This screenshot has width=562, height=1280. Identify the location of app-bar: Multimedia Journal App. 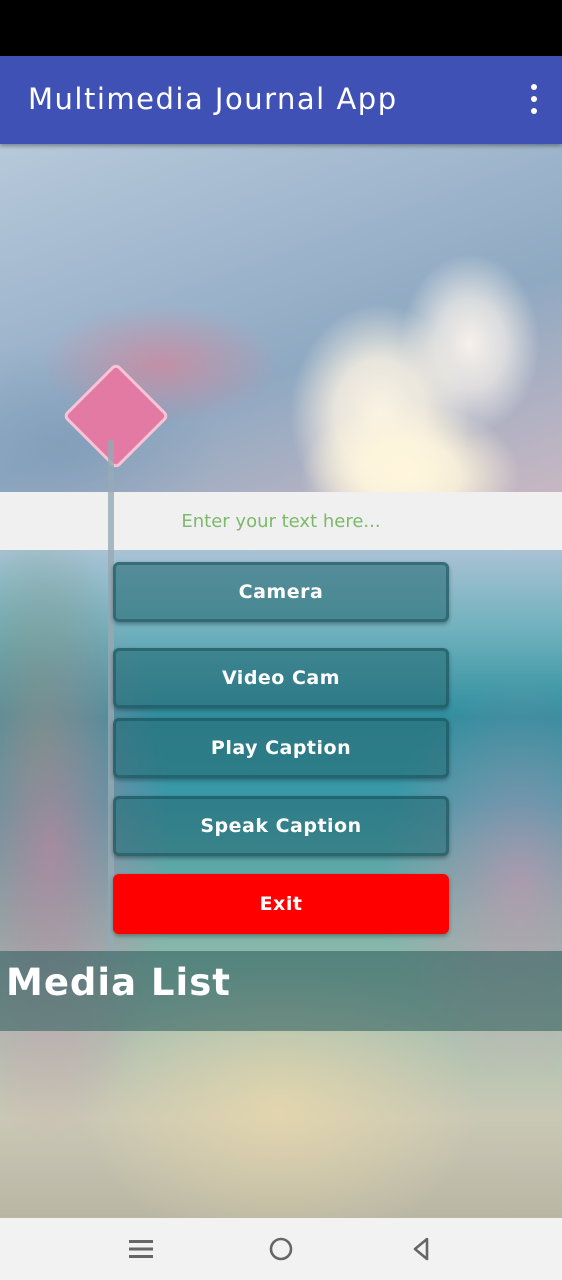
(281, 100).